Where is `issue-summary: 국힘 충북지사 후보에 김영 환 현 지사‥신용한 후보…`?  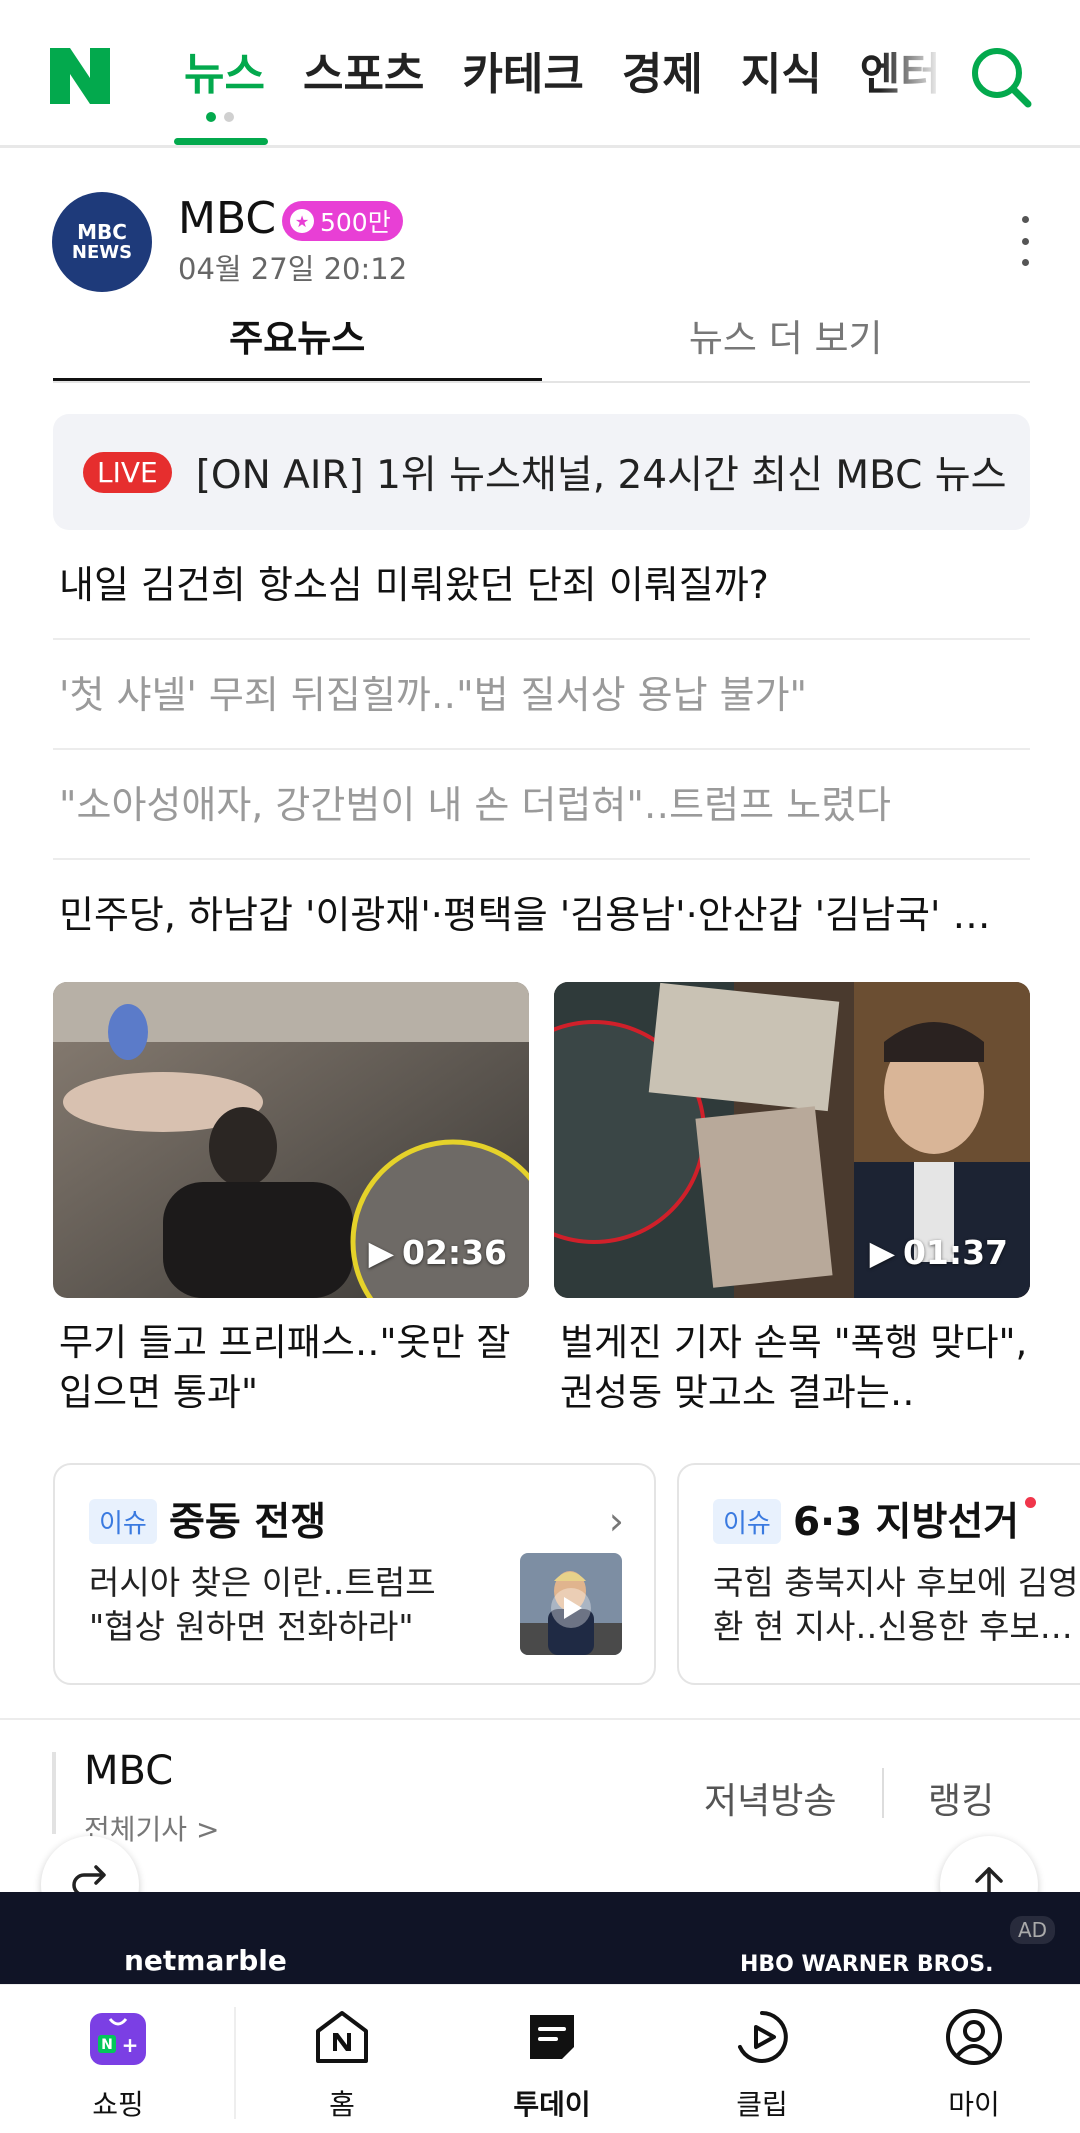 issue-summary: 국힘 충북지사 후보에 김영 환 현 지사‥신용한 후보… is located at coordinates (896, 1604).